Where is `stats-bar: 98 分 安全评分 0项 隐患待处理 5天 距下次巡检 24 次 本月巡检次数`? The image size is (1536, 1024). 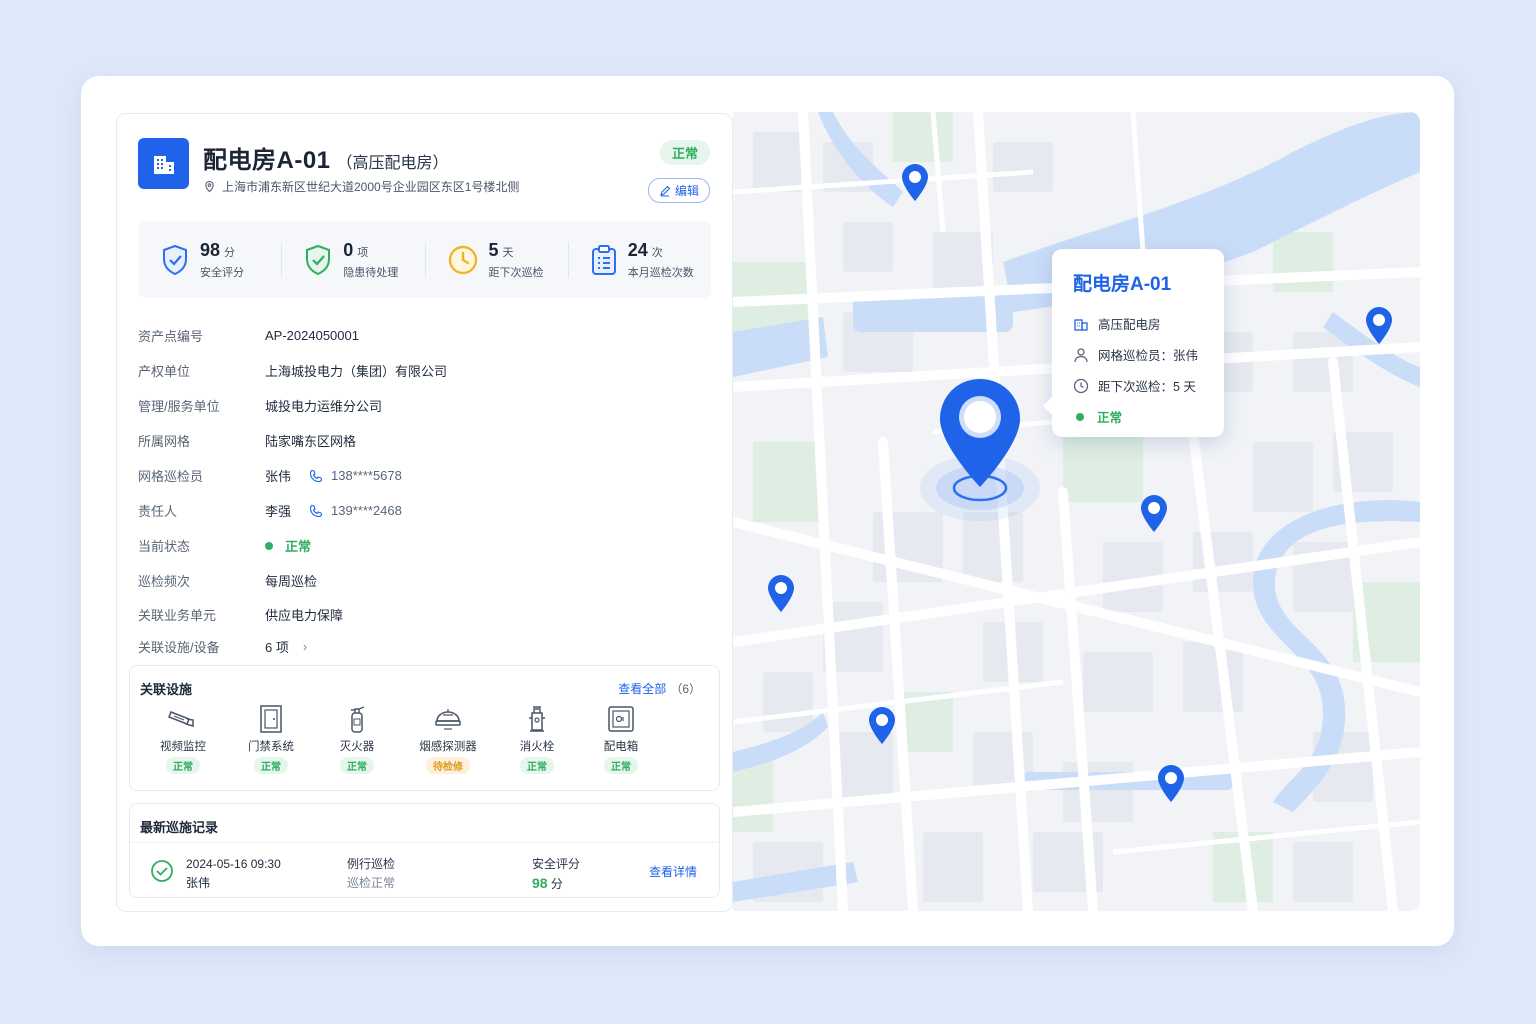 stats-bar: 98 分 安全评分 0项 隐患待处理 5天 距下次巡检 24 次 本月巡检次数 is located at coordinates (424, 259).